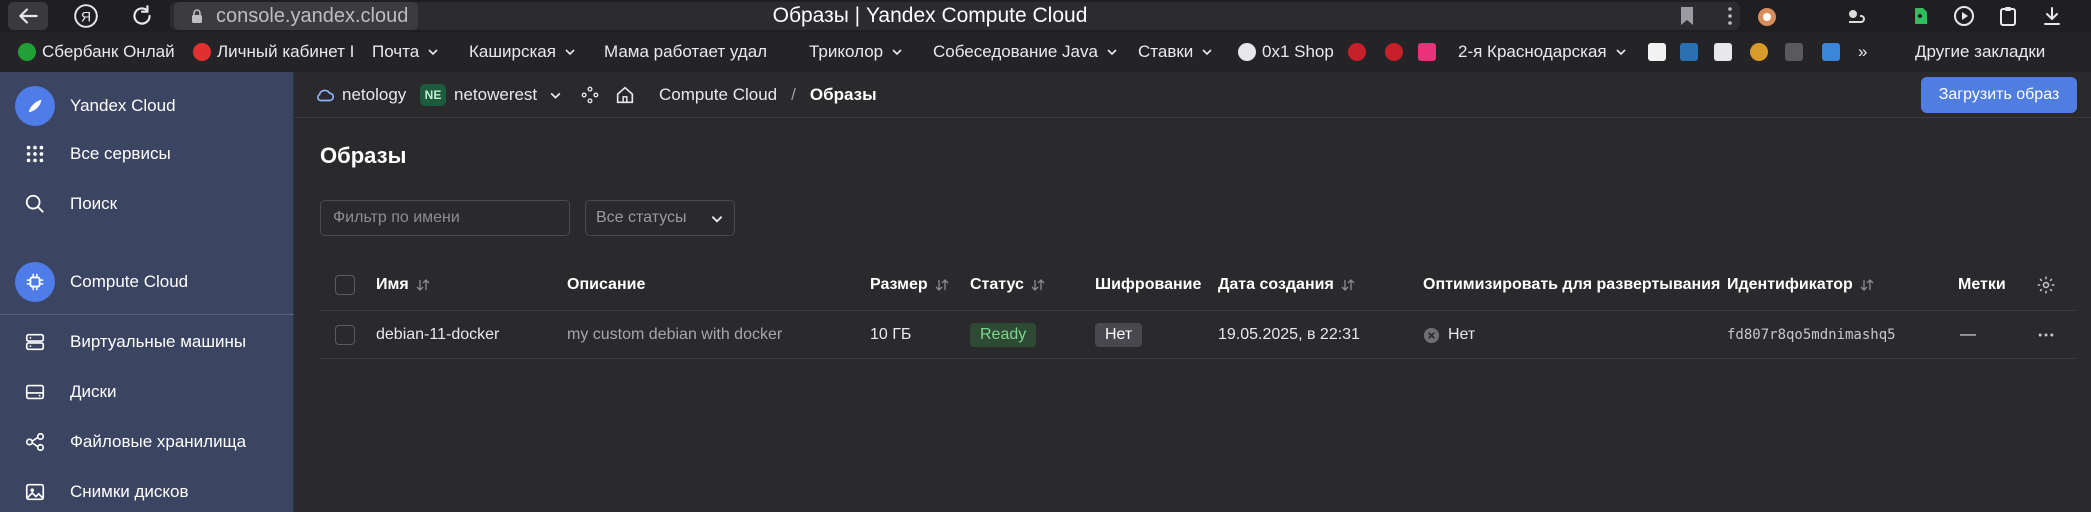 The height and width of the screenshot is (512, 2091). Describe the element at coordinates (1980, 52) in the screenshot. I see `bookmark-other: Другие закладки` at that location.